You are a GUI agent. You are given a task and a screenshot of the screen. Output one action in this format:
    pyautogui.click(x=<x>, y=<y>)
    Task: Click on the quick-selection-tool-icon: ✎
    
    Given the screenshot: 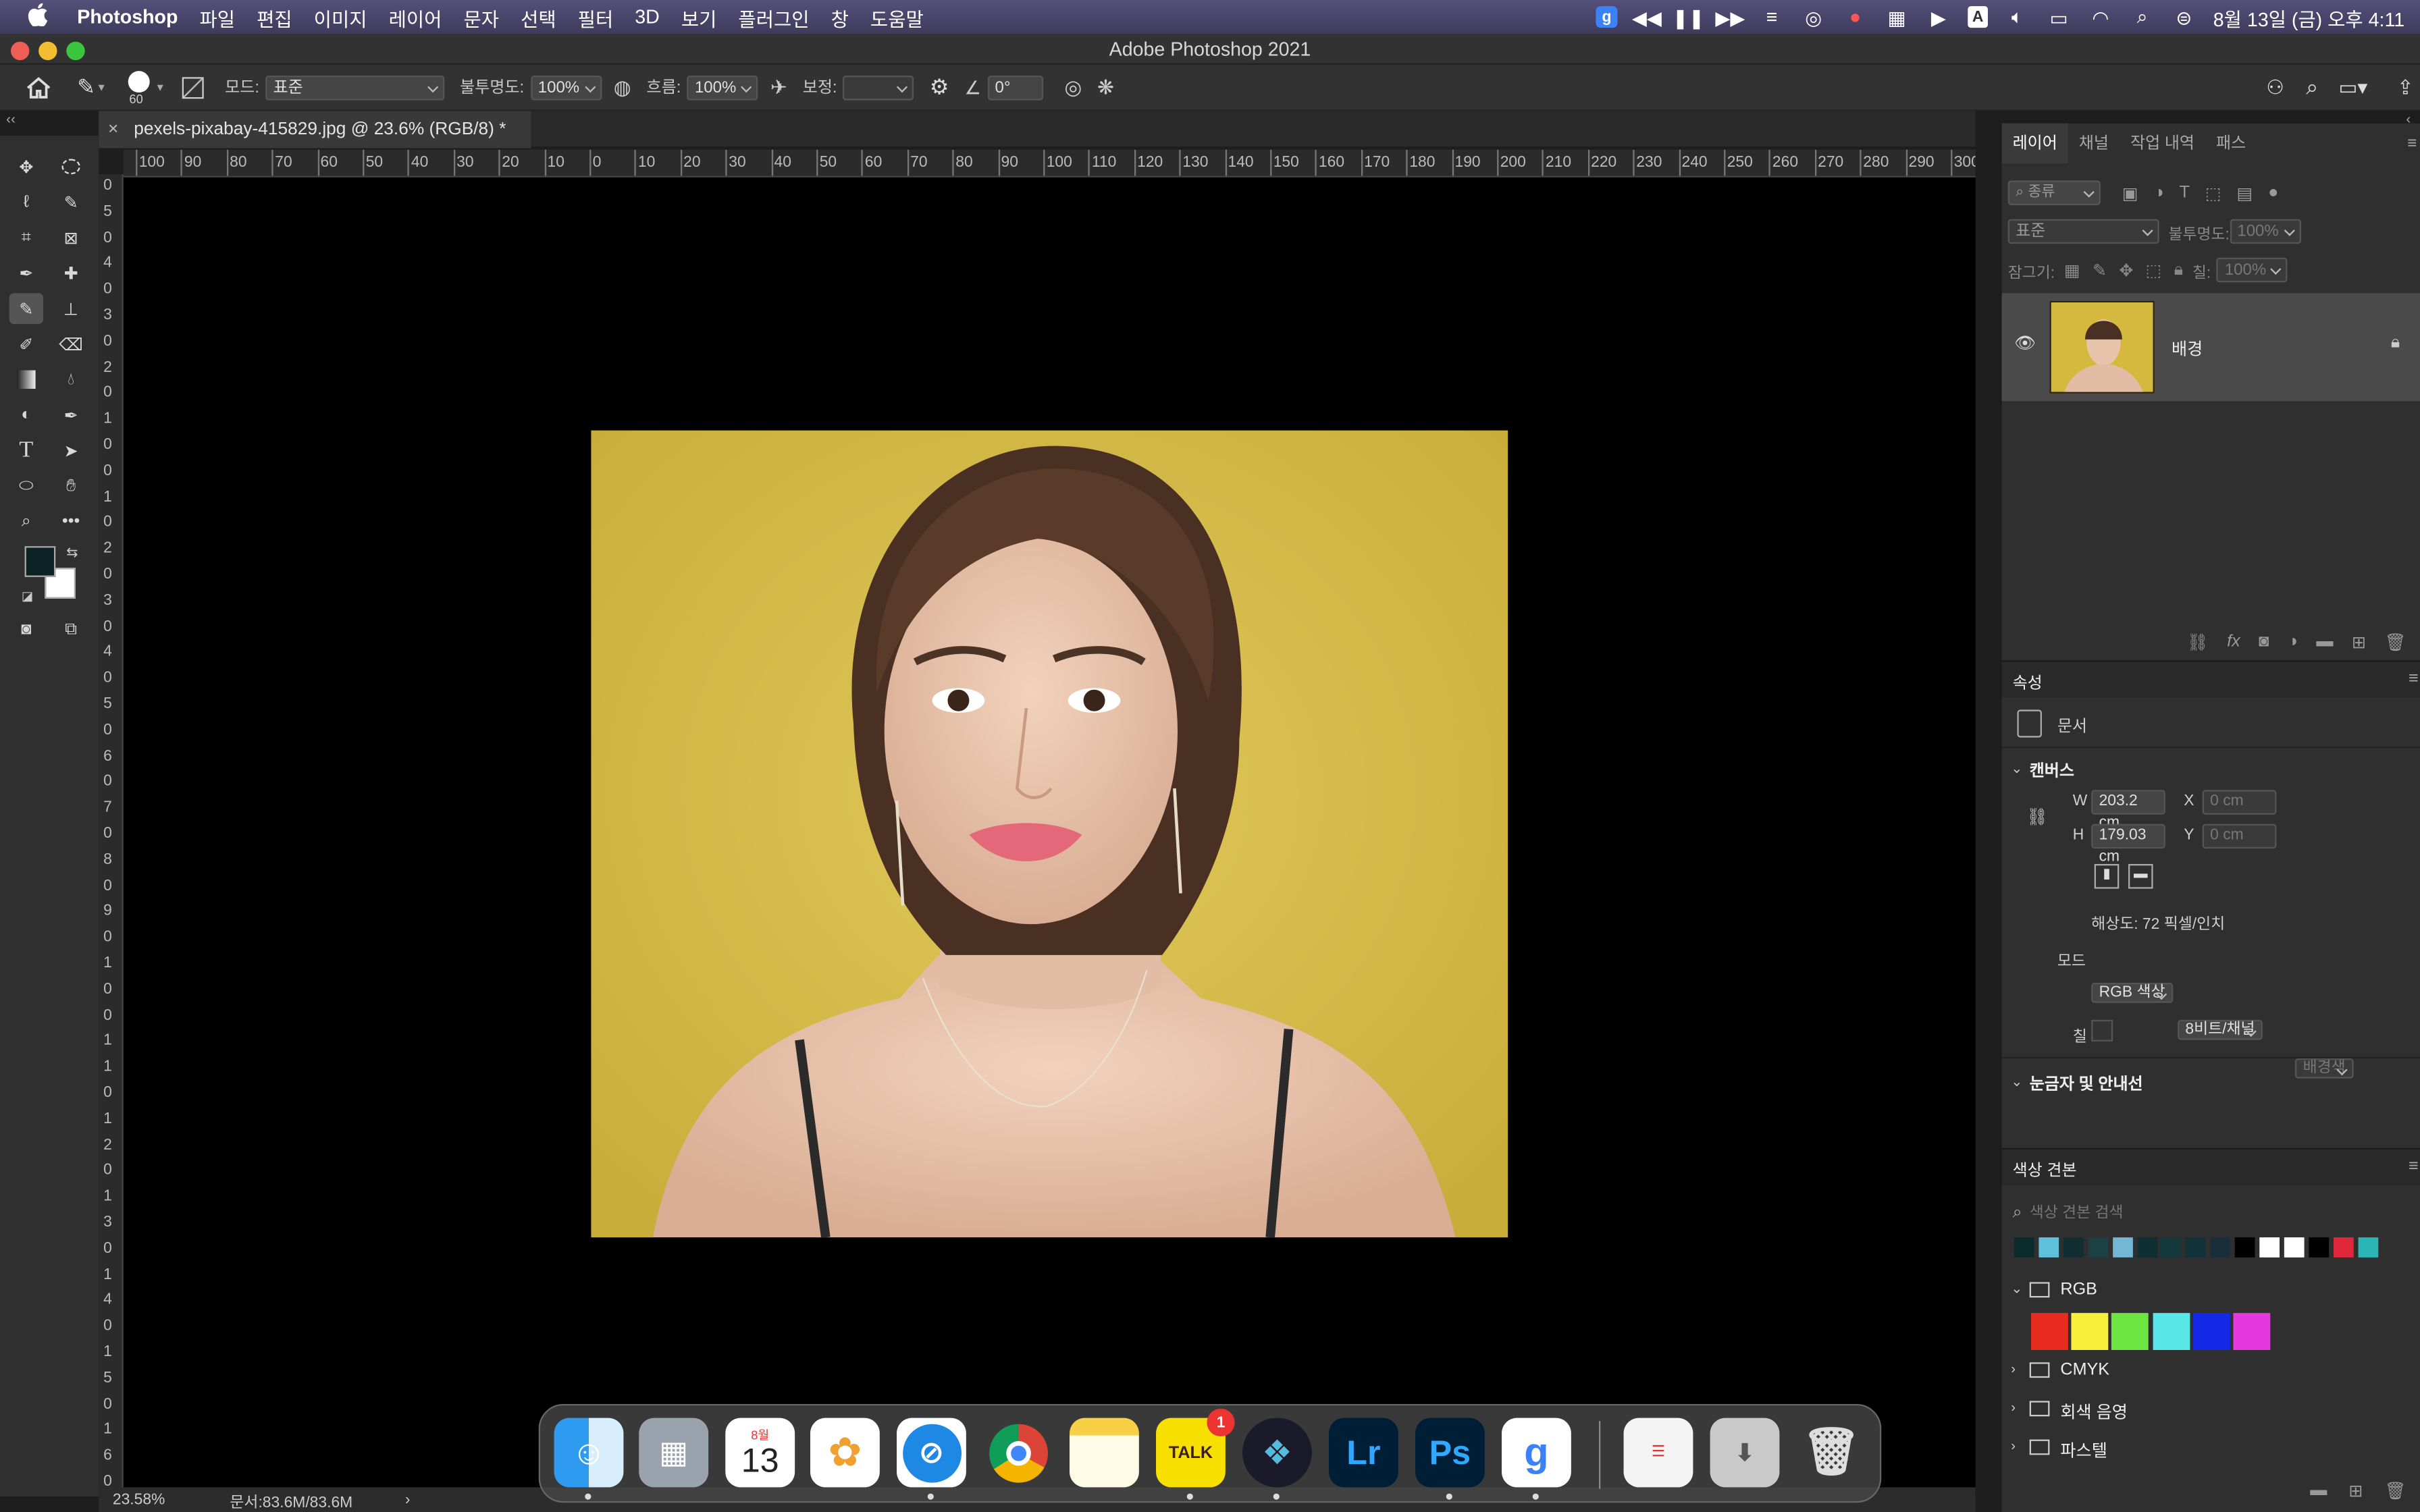 What is the action you would take?
    pyautogui.click(x=71, y=202)
    